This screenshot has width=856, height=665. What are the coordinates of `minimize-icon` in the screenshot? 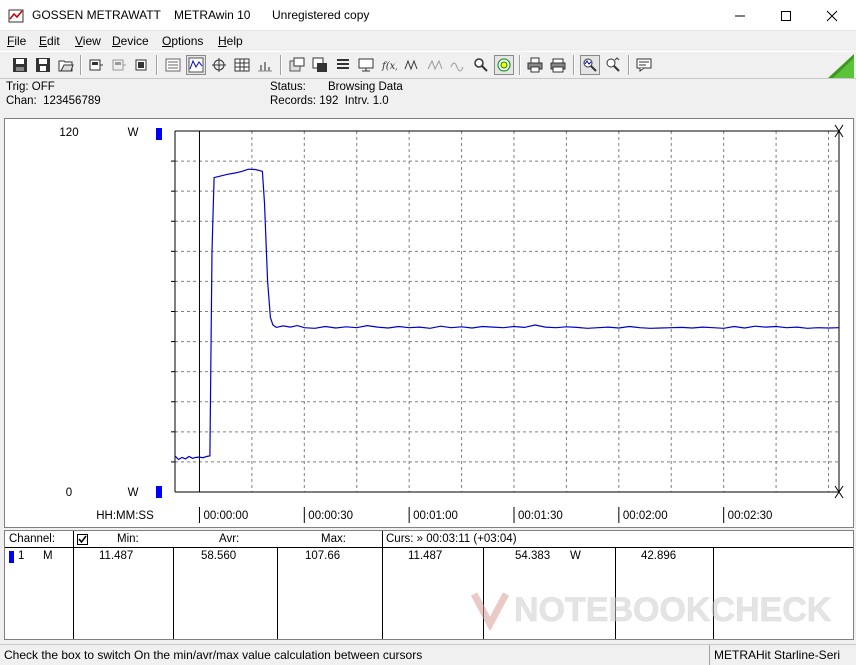 It's located at (740, 15).